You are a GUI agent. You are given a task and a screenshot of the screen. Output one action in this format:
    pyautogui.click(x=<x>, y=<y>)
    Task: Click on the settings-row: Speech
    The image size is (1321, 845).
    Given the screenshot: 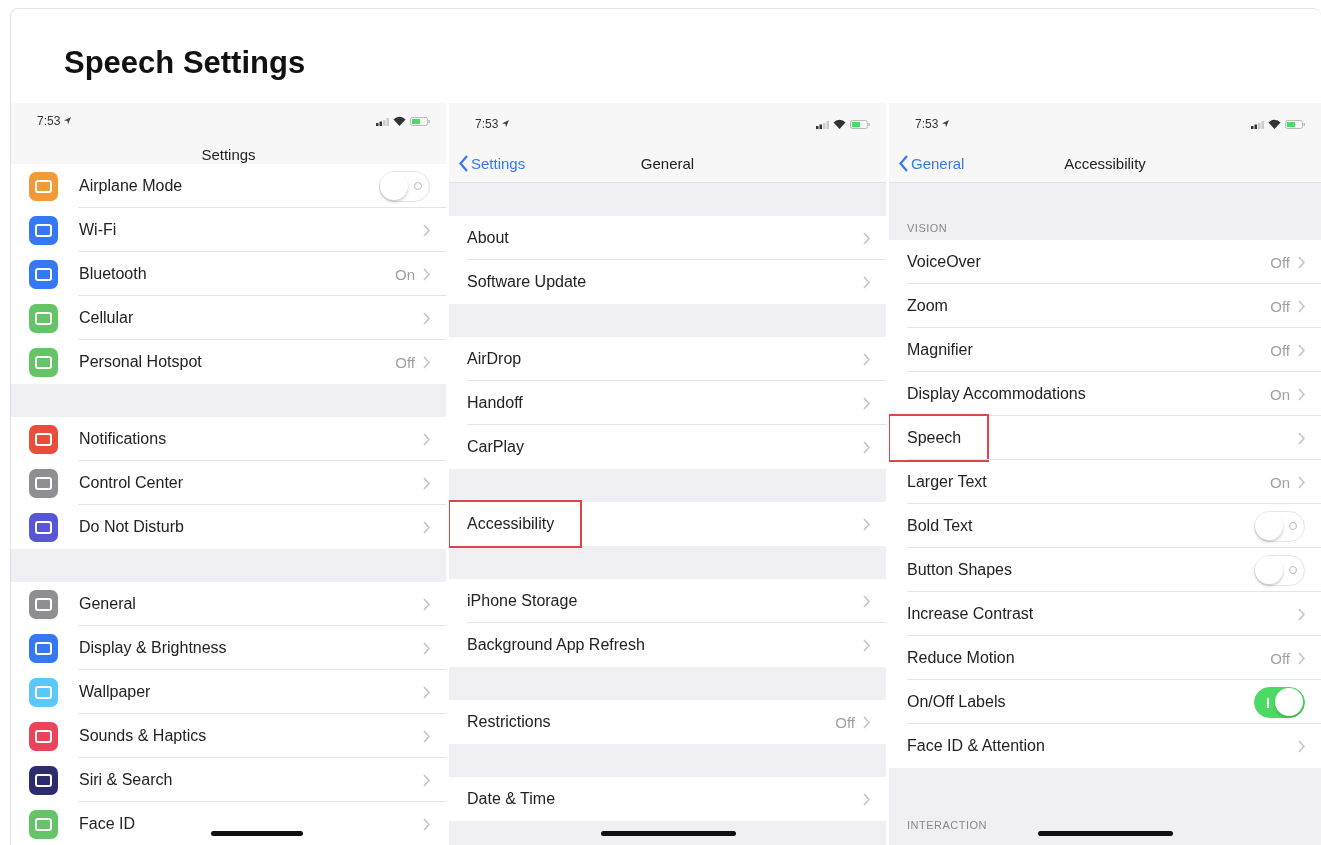 What is the action you would take?
    pyautogui.click(x=1105, y=438)
    